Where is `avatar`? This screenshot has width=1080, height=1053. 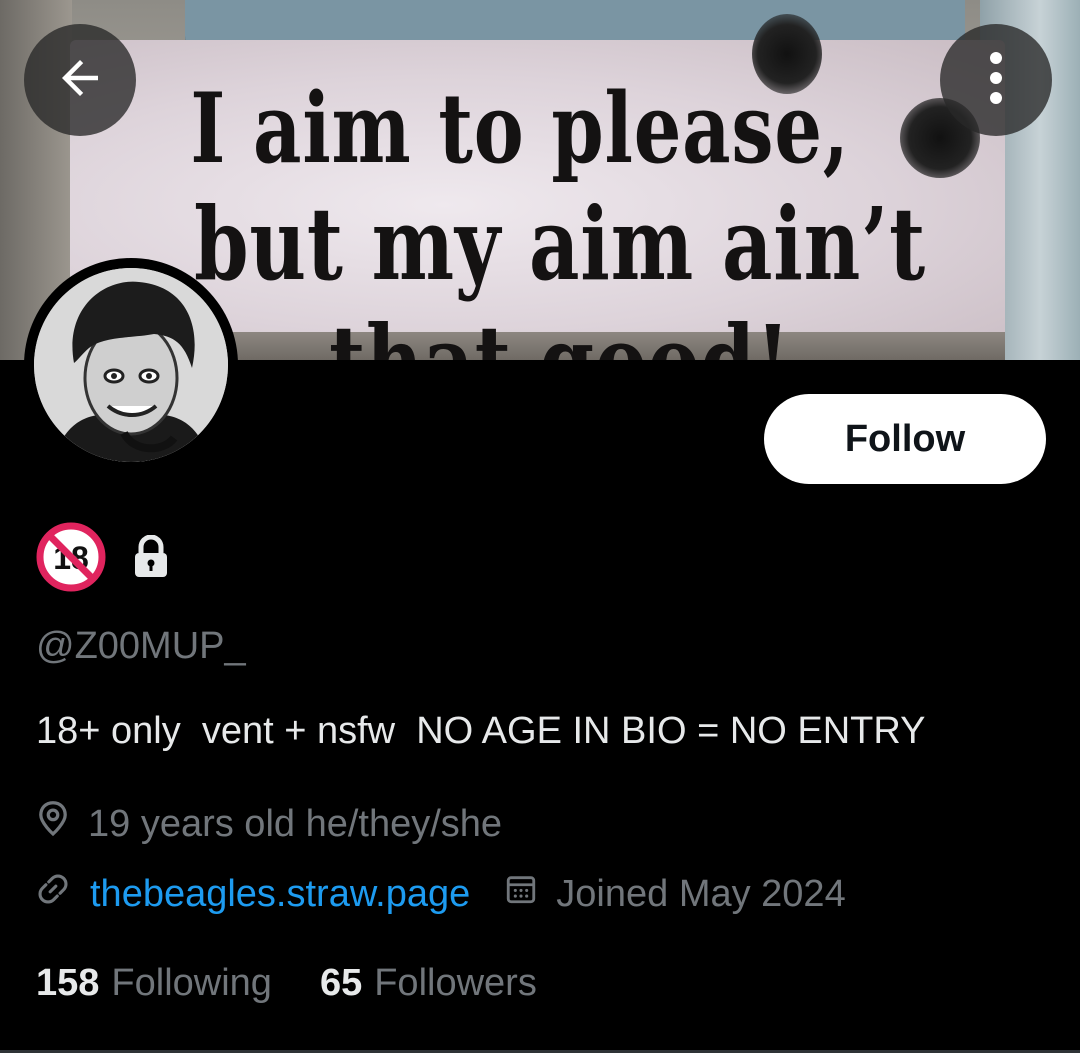 avatar is located at coordinates (131, 365).